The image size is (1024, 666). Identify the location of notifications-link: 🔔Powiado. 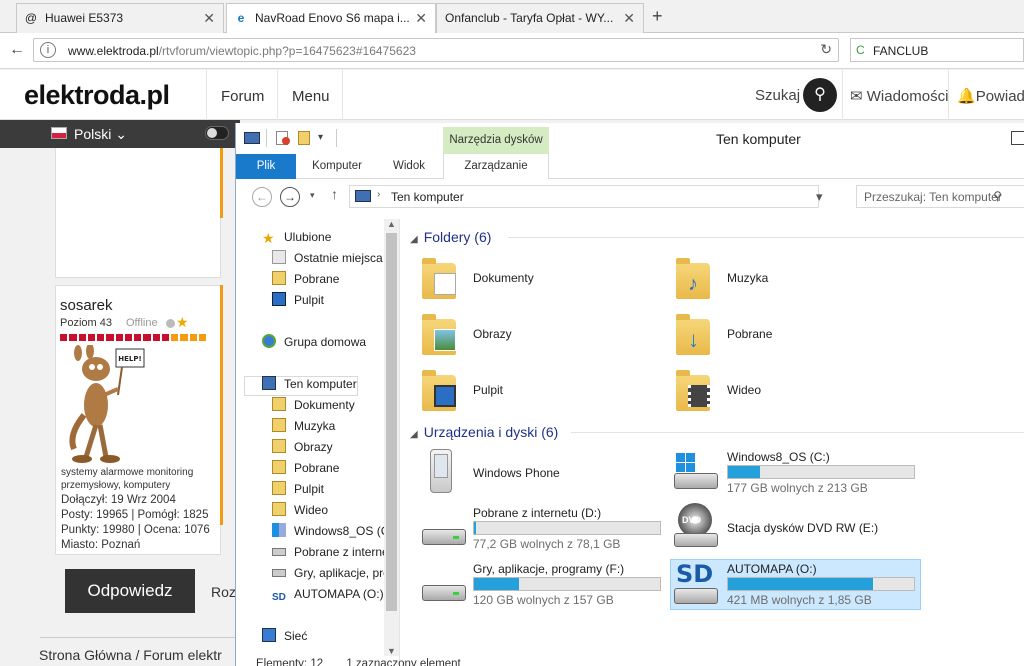
(990, 96).